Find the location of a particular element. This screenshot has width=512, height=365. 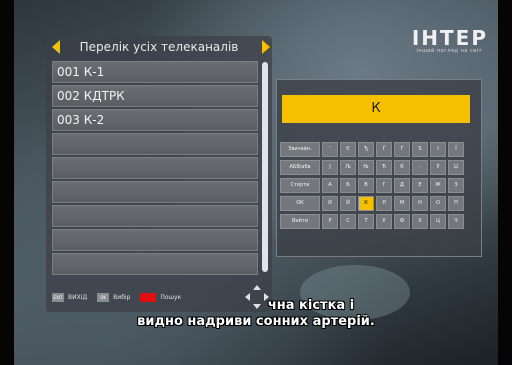

key: Ћ is located at coordinates (384, 167).